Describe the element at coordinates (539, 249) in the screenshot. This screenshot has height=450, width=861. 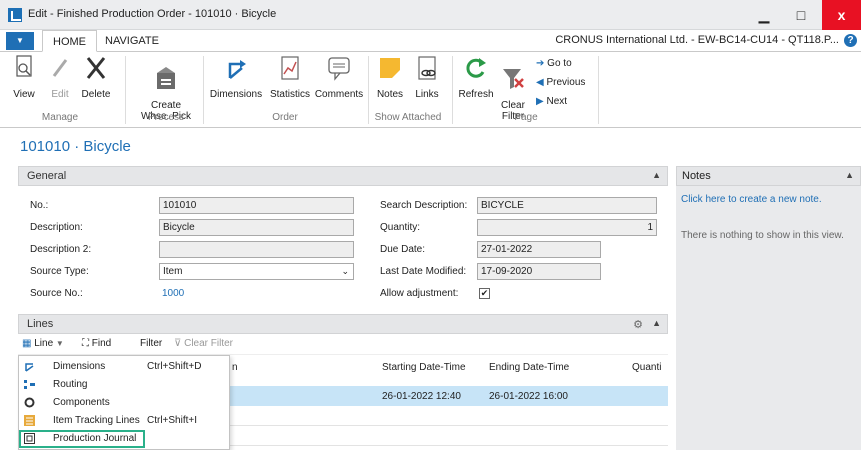
I see `due-date-field: 27-01-2022` at that location.